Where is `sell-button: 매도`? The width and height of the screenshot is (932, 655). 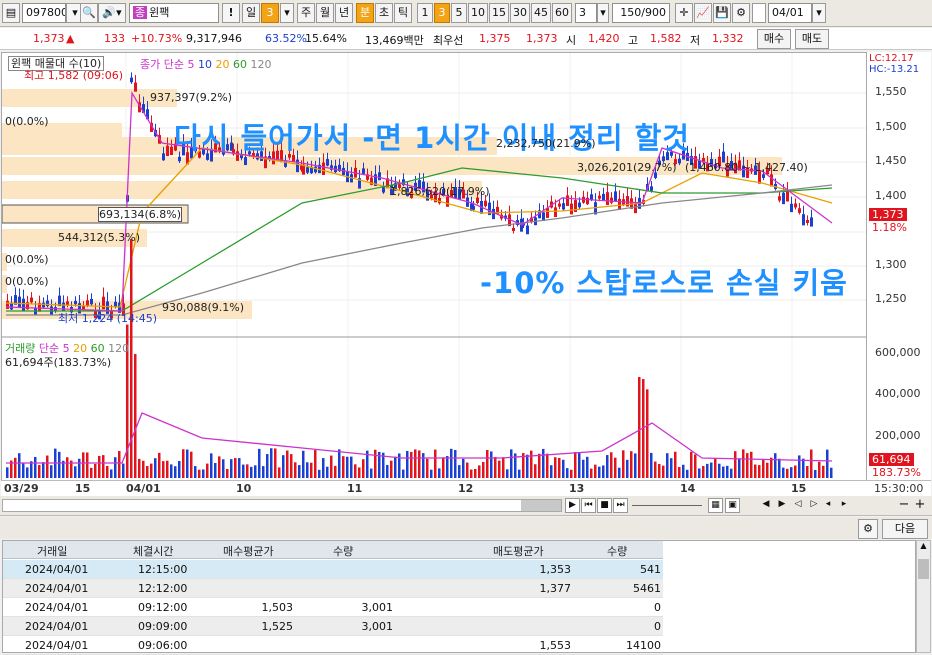
sell-button: 매도 is located at coordinates (812, 39).